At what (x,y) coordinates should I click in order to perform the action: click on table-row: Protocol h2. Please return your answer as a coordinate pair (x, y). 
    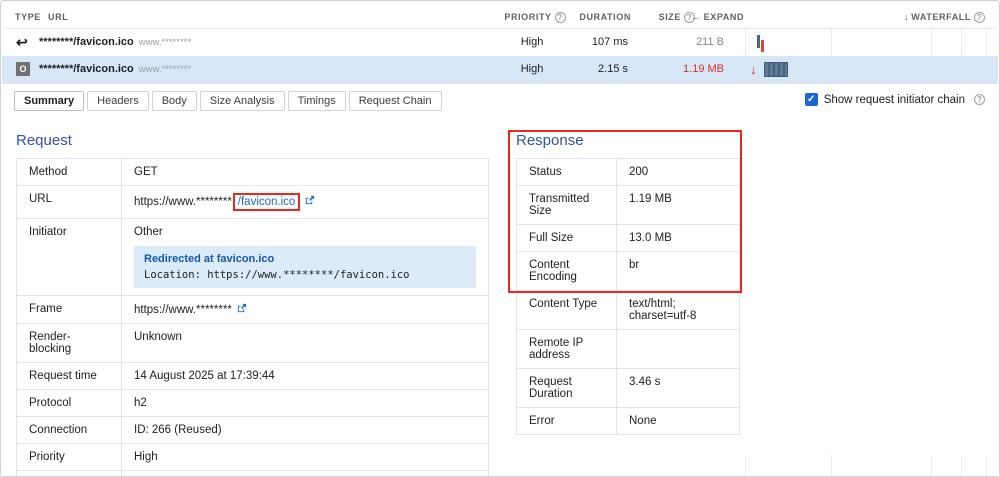
    Looking at the image, I should click on (252, 402).